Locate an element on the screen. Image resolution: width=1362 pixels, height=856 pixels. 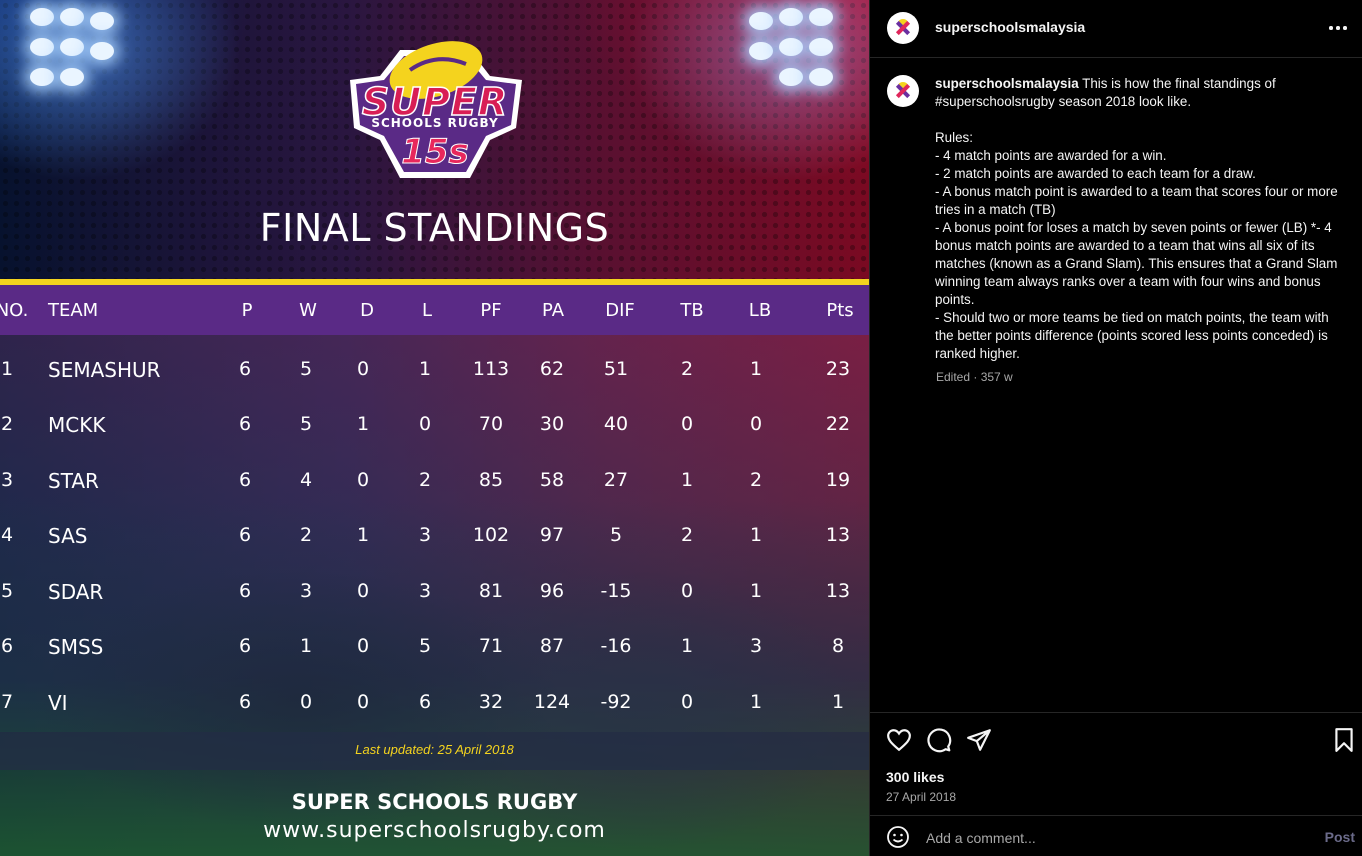
likes-count: 300 likes is located at coordinates (915, 777).